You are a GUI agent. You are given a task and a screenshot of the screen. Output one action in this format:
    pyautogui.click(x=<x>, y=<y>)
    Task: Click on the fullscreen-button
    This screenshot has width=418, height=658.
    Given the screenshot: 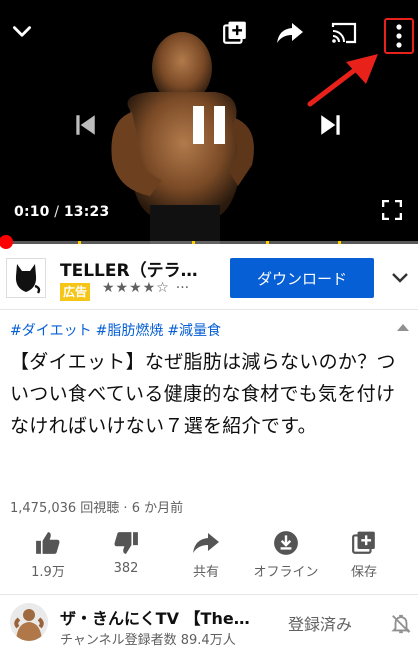 What is the action you would take?
    pyautogui.click(x=392, y=210)
    